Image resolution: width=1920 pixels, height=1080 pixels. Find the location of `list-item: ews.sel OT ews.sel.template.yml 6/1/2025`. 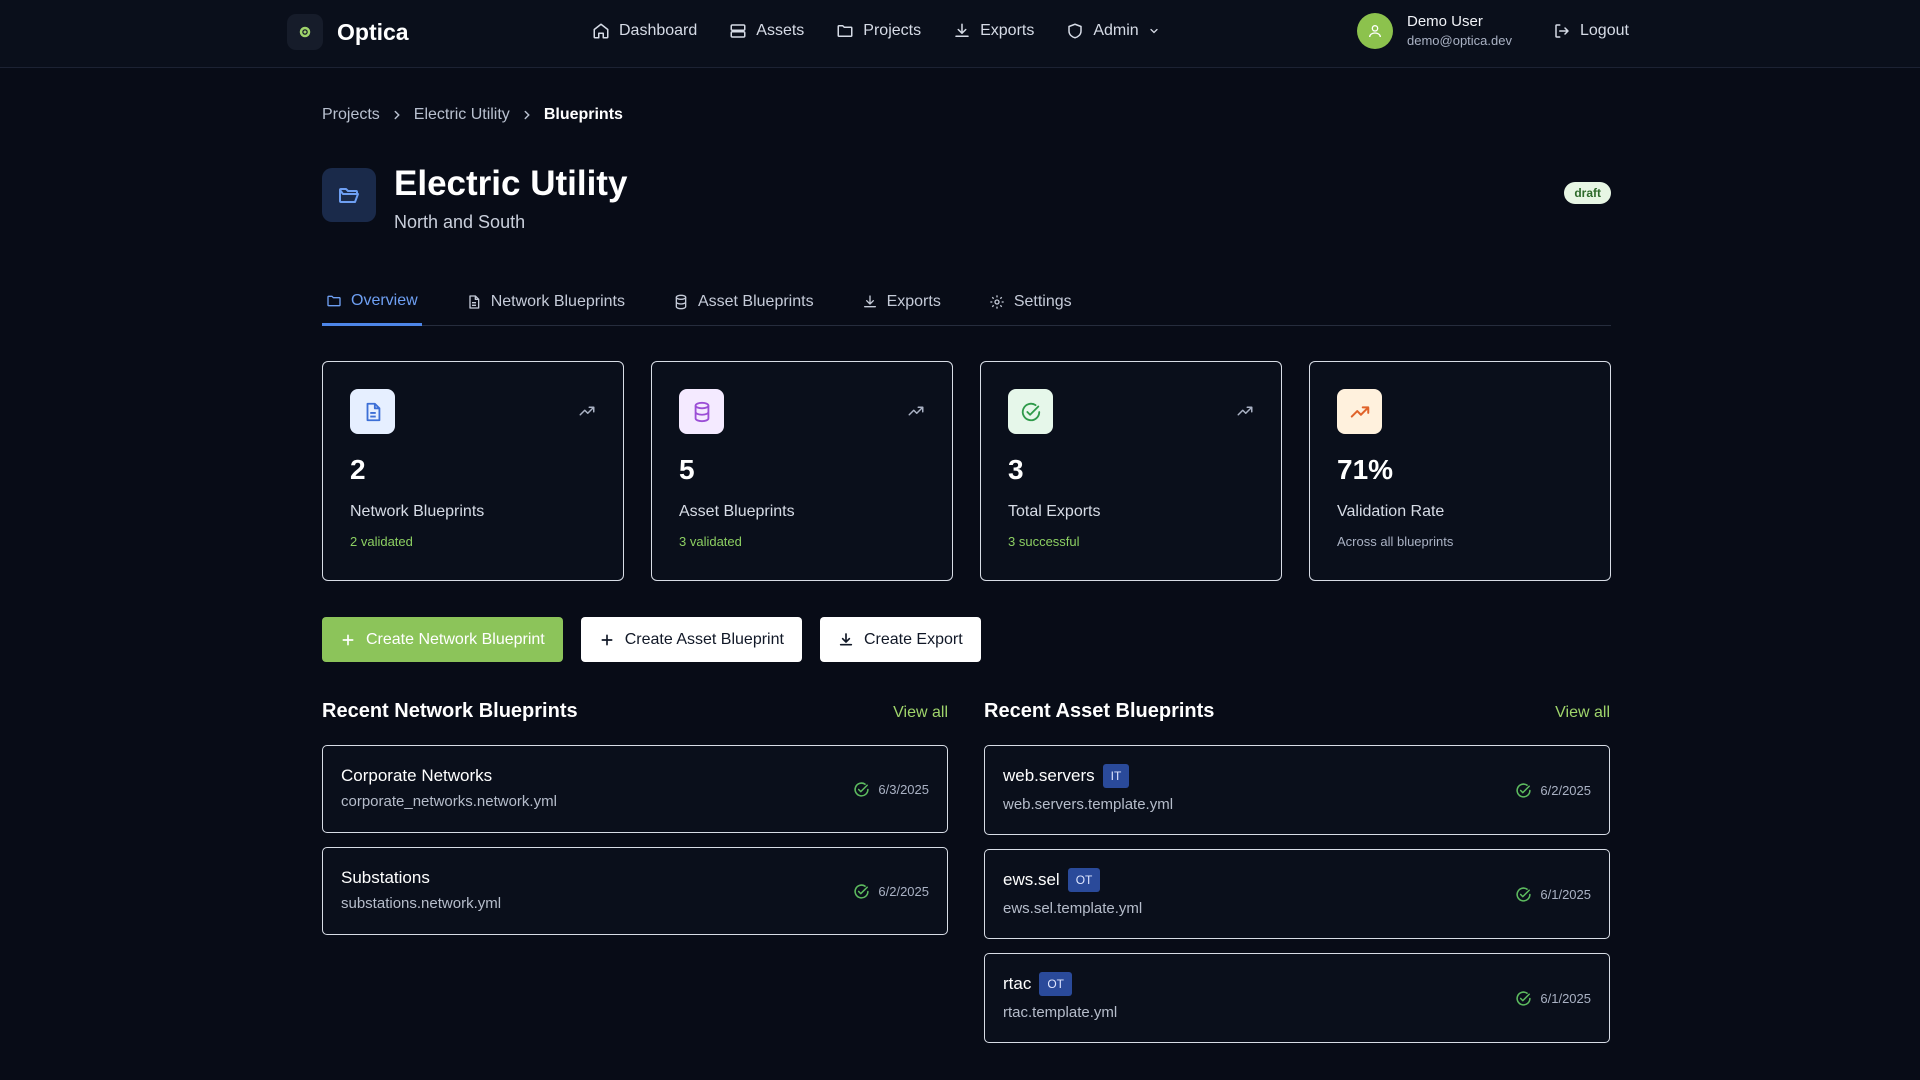

list-item: ews.sel OT ews.sel.template.yml 6/1/2025 is located at coordinates (1297, 894).